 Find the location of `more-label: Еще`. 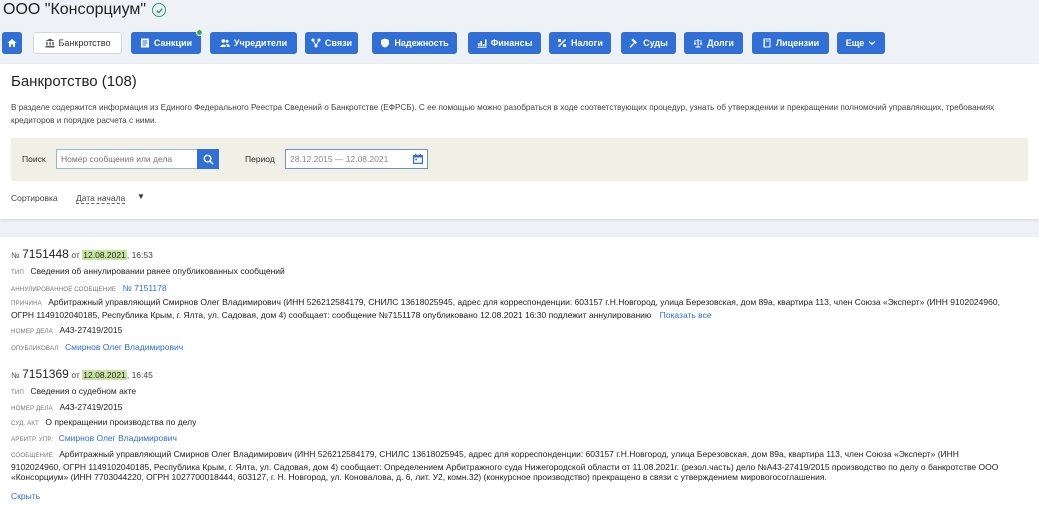

more-label: Еще is located at coordinates (855, 43).